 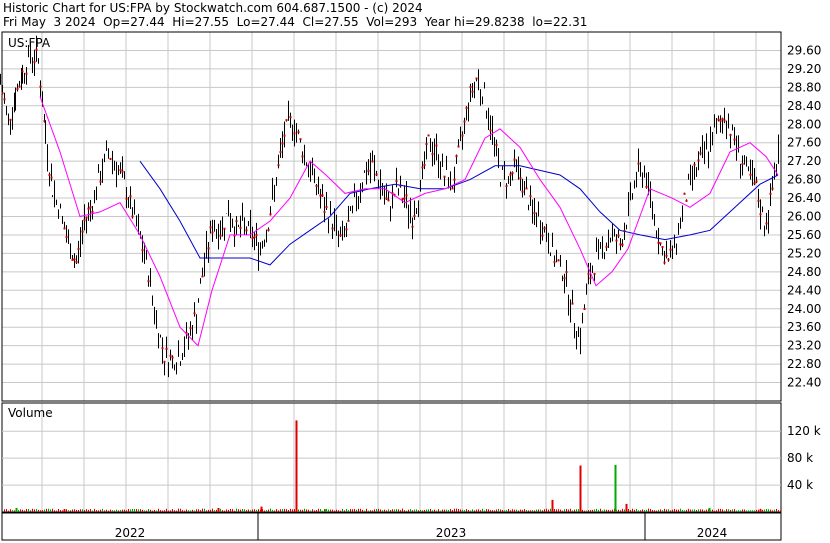 I want to click on price-tick-label: 29.60, so click(x=804, y=50).